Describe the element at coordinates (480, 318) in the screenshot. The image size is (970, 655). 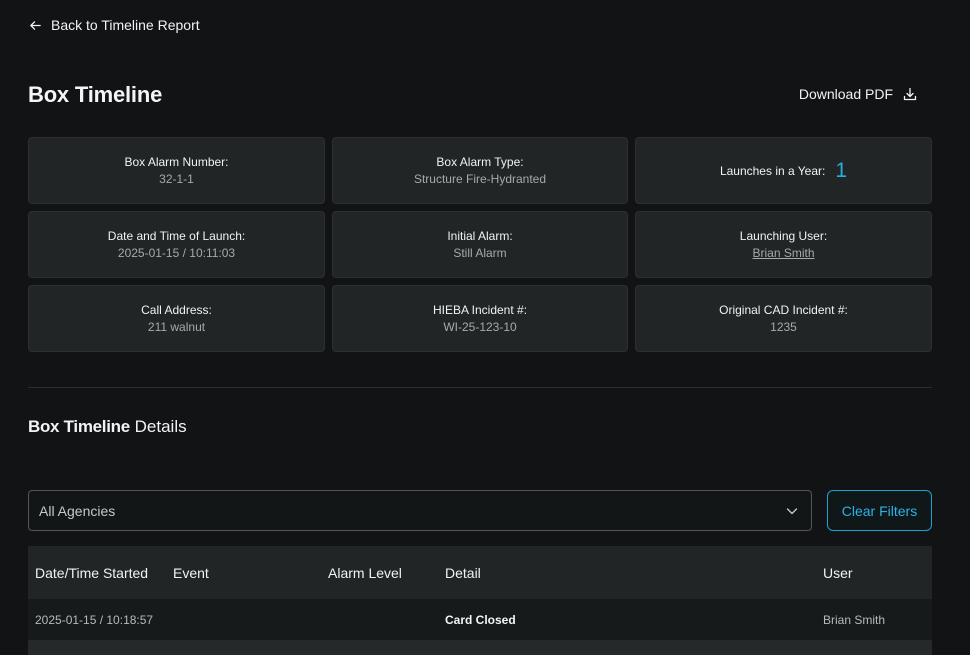
I see `hieba-incident-card: HIEBA Incident #: WI-25-123-10` at that location.